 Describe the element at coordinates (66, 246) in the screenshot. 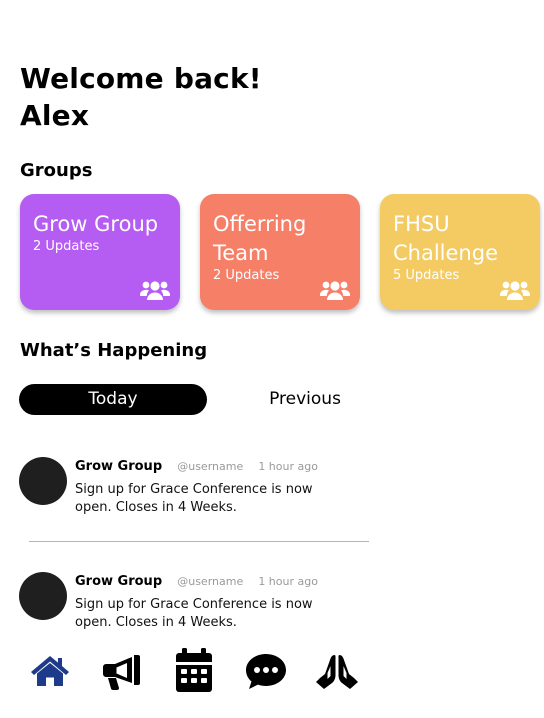

I see `group-updates: 2 Updates` at that location.